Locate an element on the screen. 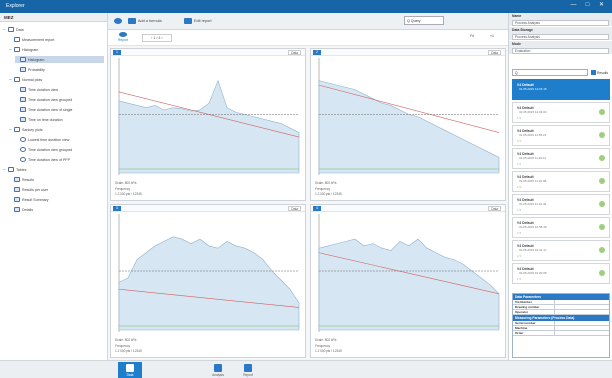 This screenshot has height=378, width=612. tree-item: Results is located at coordinates (56, 179).